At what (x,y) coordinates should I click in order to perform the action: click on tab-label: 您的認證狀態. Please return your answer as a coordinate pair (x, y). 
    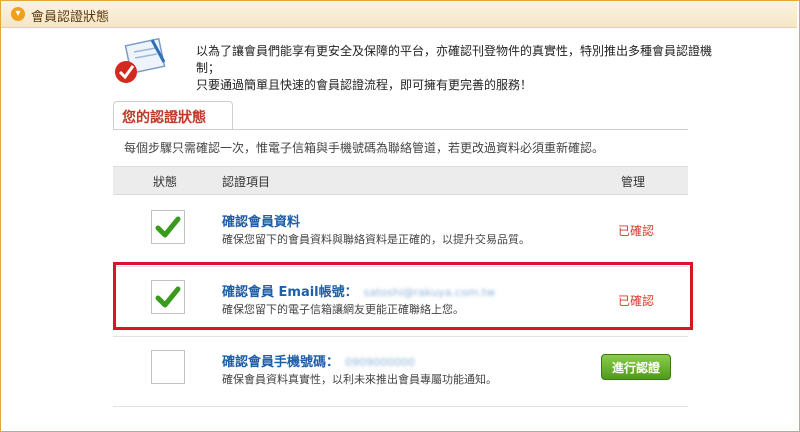
    Looking at the image, I should click on (164, 118).